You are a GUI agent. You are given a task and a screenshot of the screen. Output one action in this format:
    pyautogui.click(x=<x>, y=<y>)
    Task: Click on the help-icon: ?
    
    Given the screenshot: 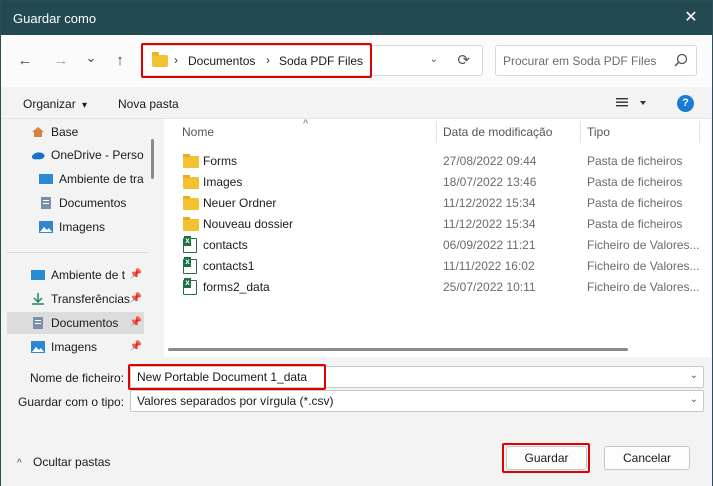 What is the action you would take?
    pyautogui.click(x=685, y=103)
    